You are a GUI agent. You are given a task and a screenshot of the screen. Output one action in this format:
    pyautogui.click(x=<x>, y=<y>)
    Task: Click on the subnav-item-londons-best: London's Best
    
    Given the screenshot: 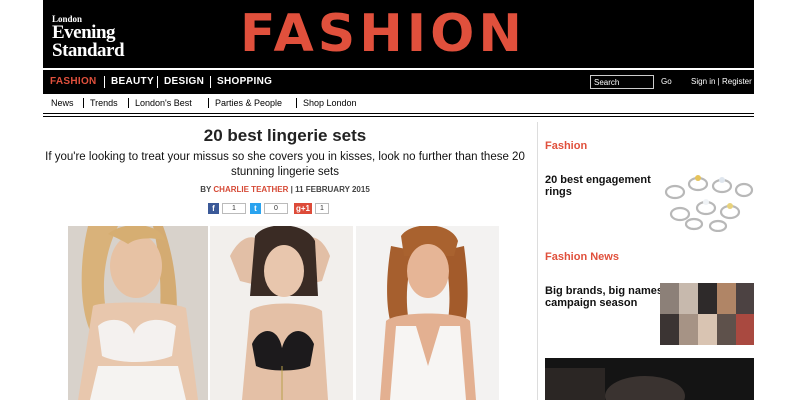 What is the action you would take?
    pyautogui.click(x=163, y=103)
    